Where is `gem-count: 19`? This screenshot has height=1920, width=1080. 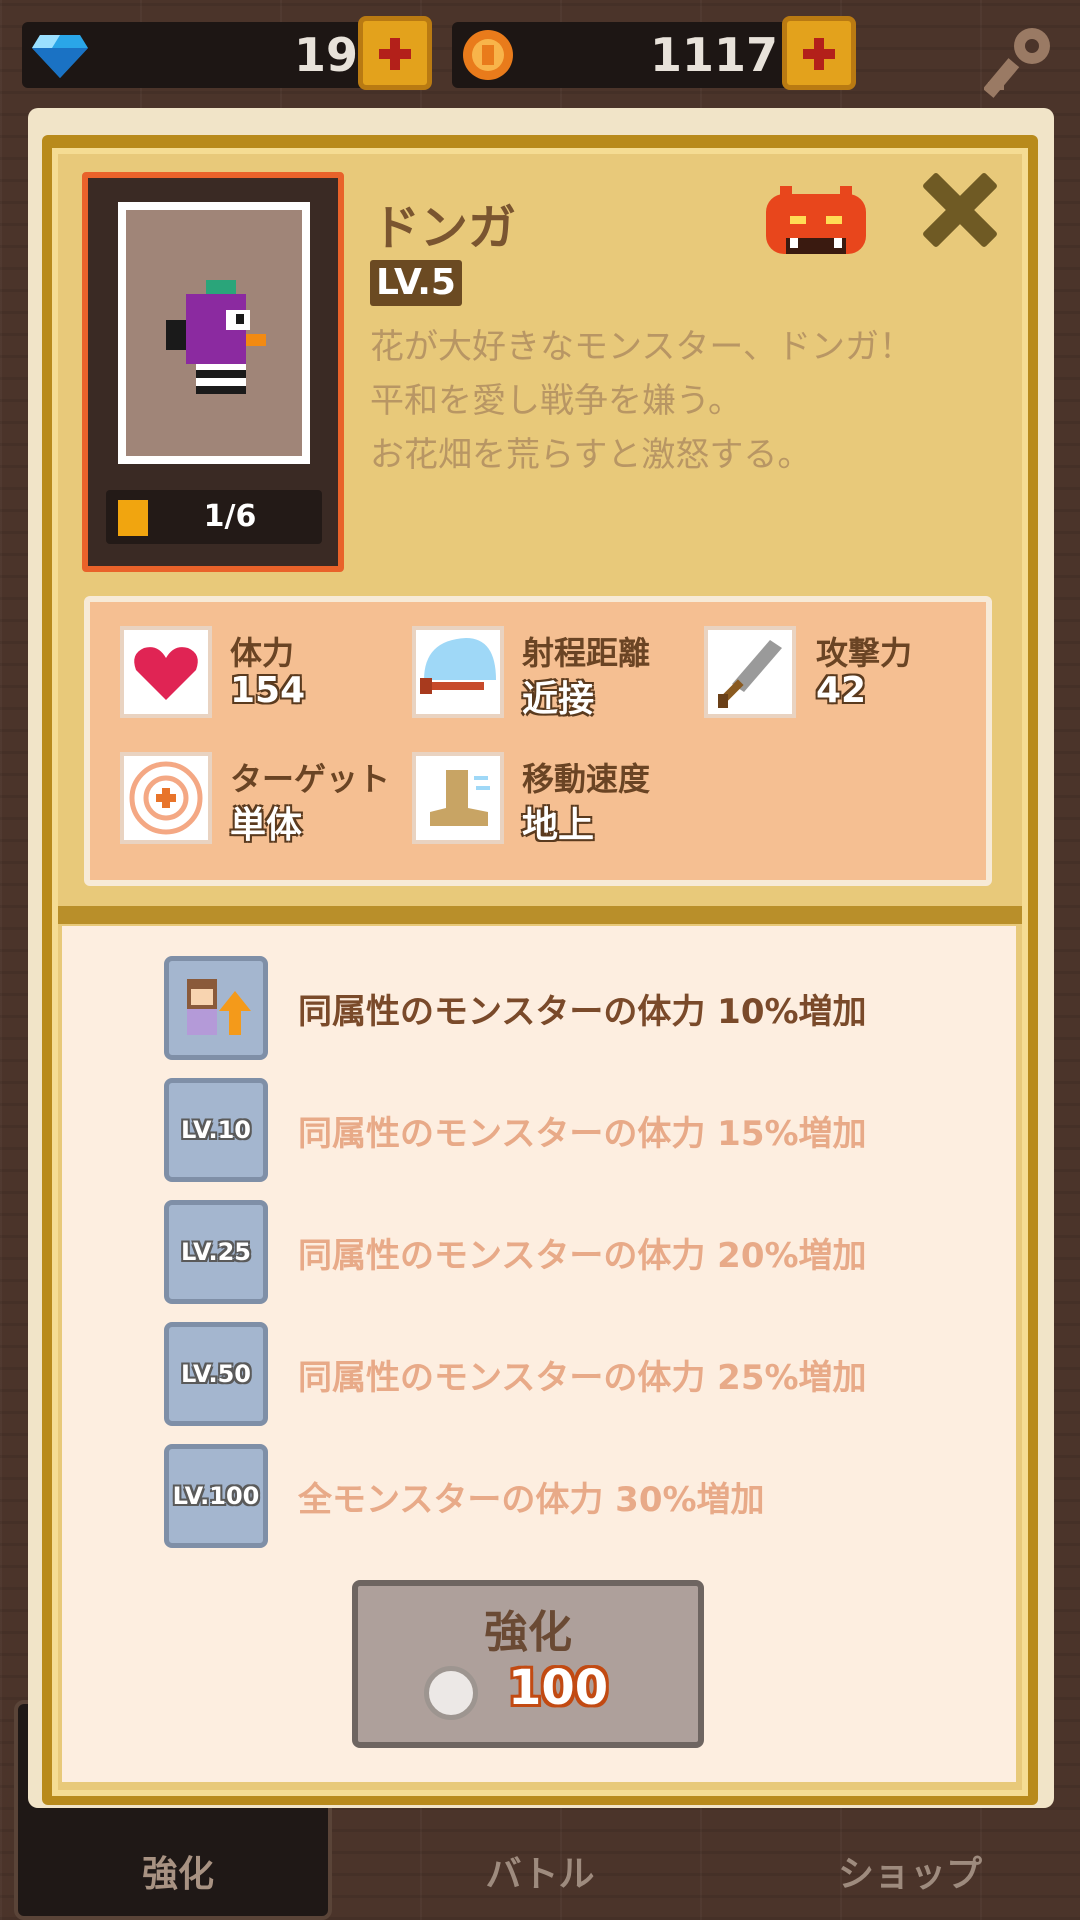
gem-count: 19 is located at coordinates (325, 55).